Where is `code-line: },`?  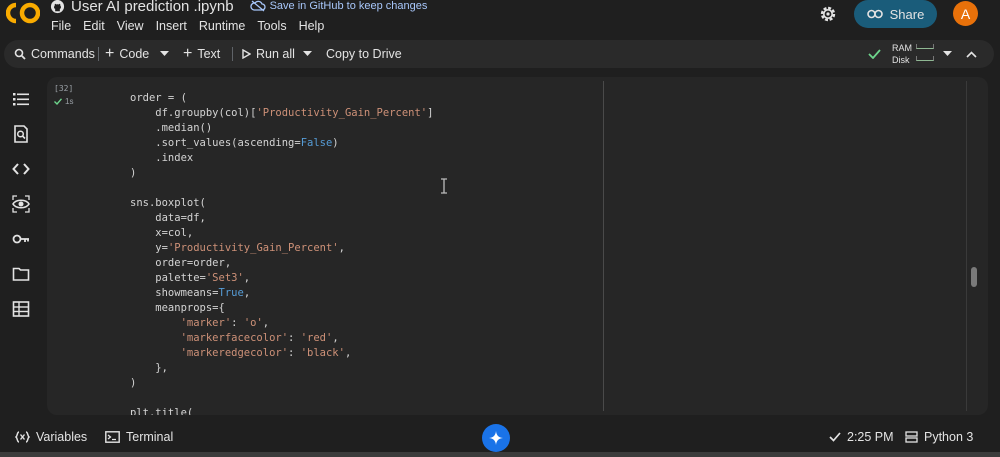
code-line: }, is located at coordinates (281, 368).